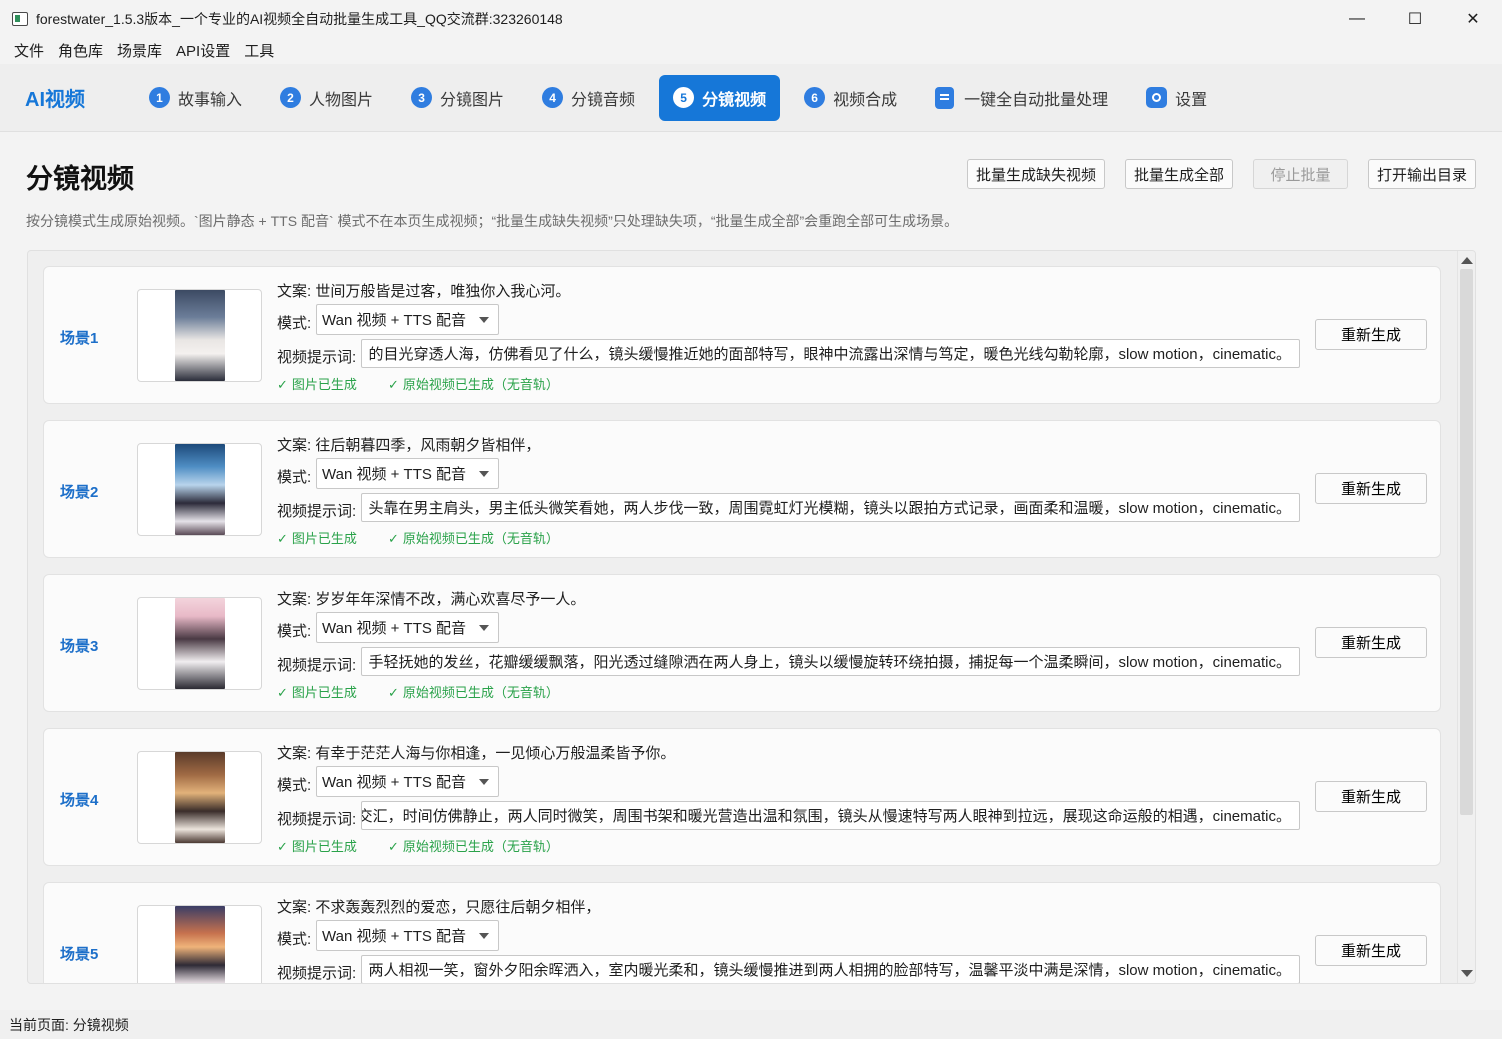 The height and width of the screenshot is (1039, 1502). Describe the element at coordinates (291, 97) in the screenshot. I see `step-2-icon: 2` at that location.